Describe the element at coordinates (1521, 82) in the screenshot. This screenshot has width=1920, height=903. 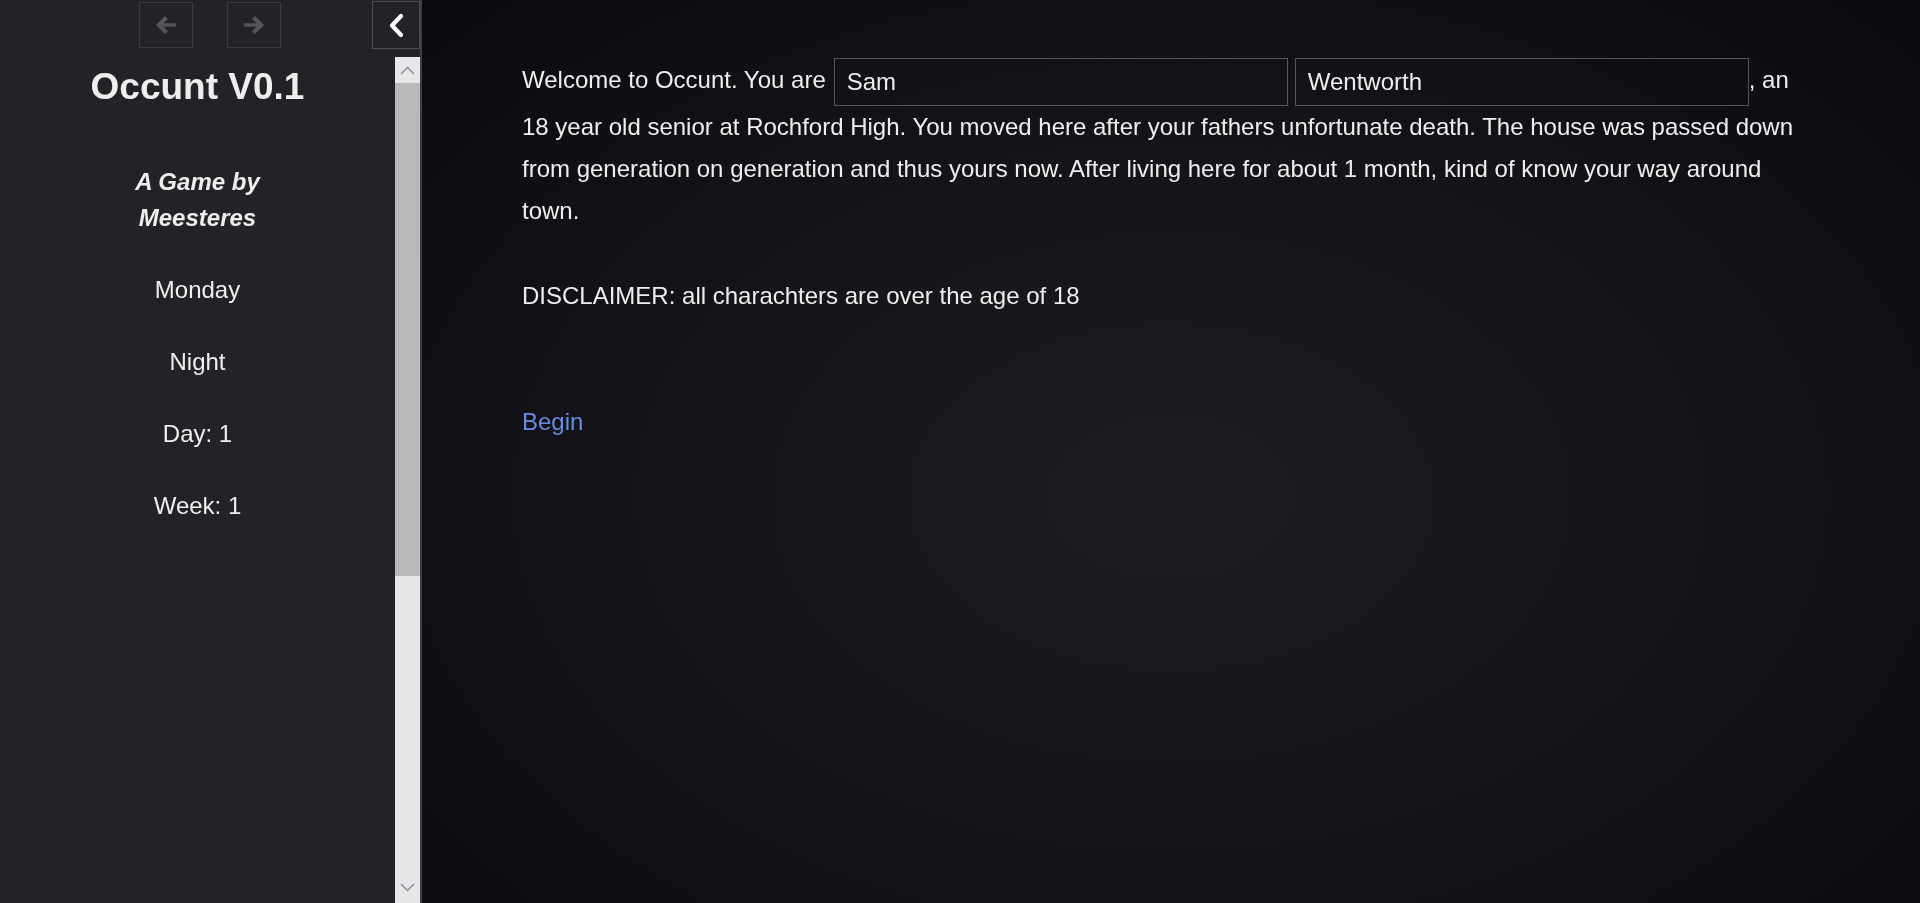
I see `last-name-field: Wentworth` at that location.